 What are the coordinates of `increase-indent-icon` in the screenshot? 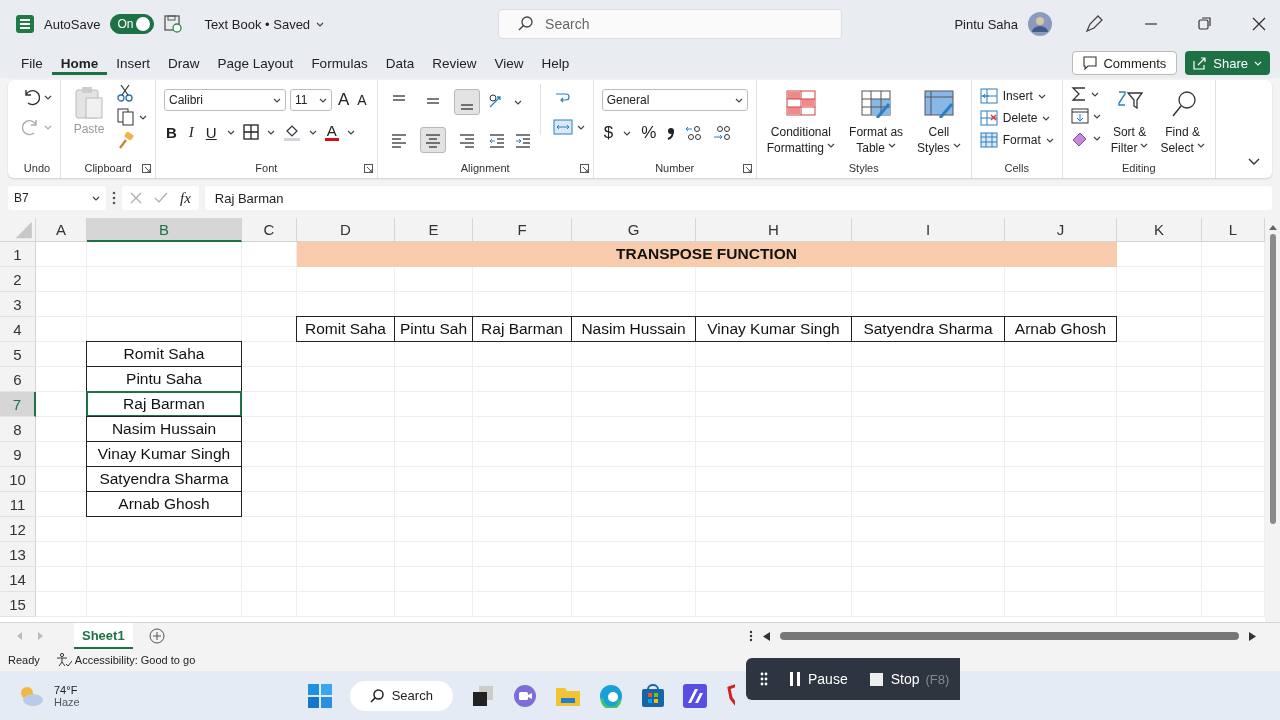 It's located at (522, 140).